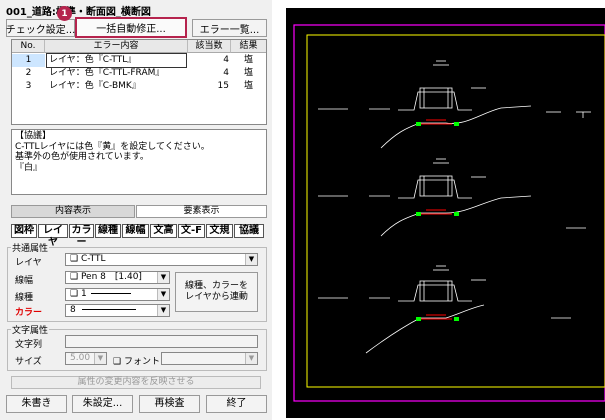 This screenshot has width=605, height=420. I want to click on text-string-input, so click(161, 341).